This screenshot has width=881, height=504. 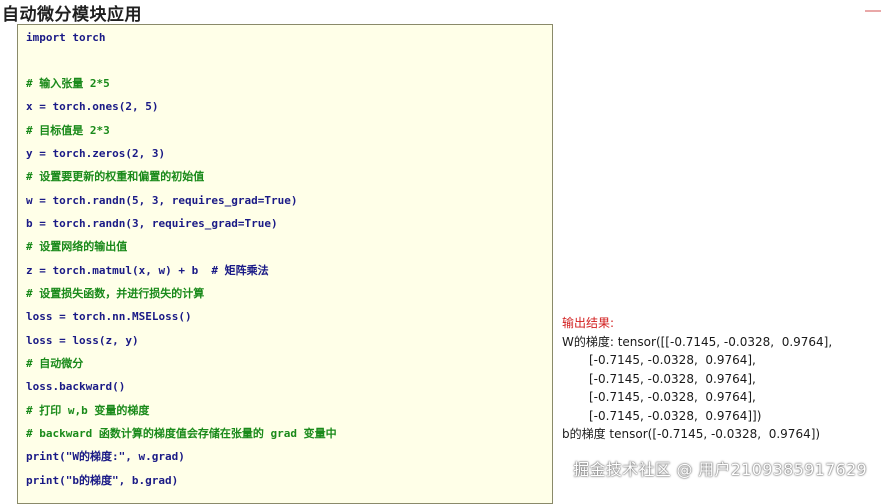 What do you see at coordinates (588, 323) in the screenshot?
I see `output-title: 输出结果:` at bounding box center [588, 323].